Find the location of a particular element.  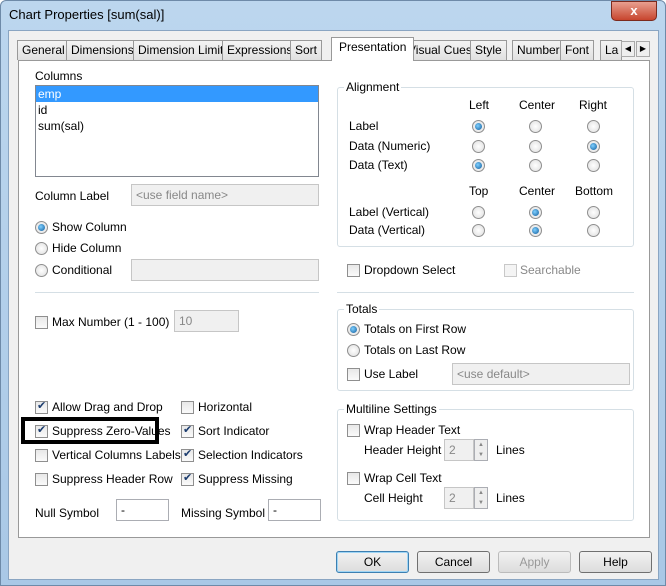

ok-button: OK is located at coordinates (372, 562).